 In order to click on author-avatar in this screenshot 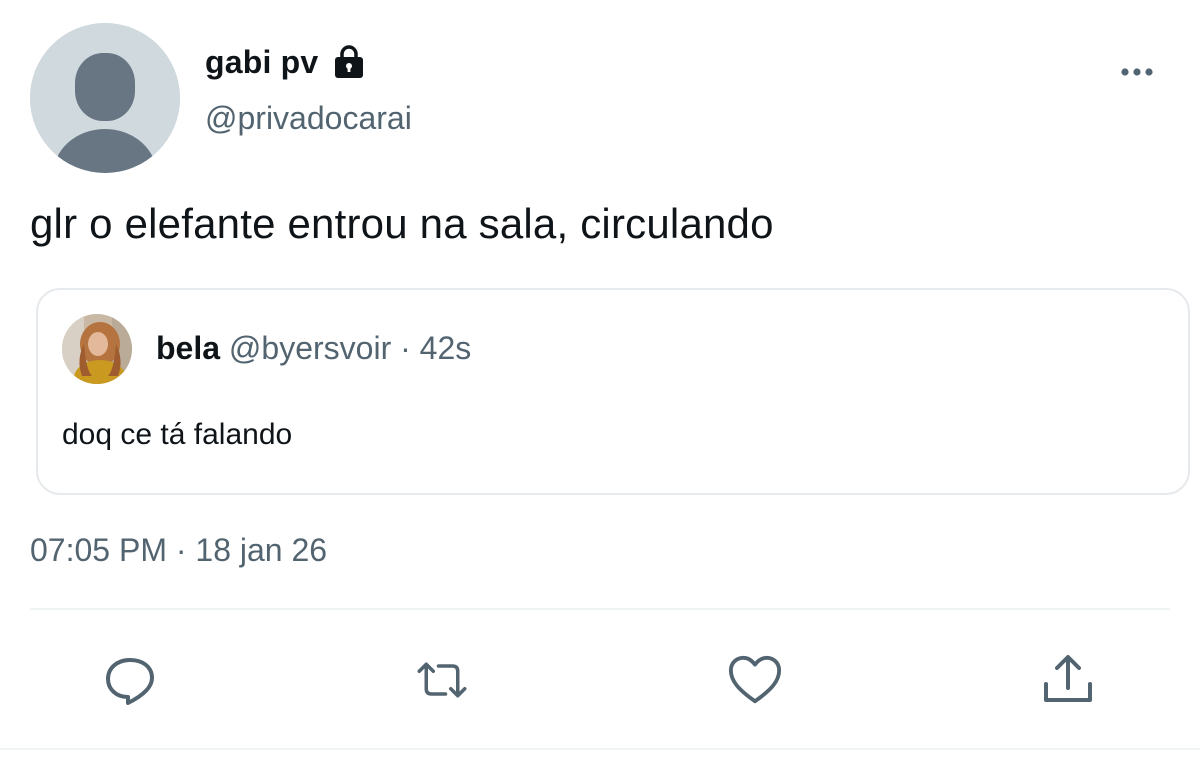, I will do `click(105, 98)`.